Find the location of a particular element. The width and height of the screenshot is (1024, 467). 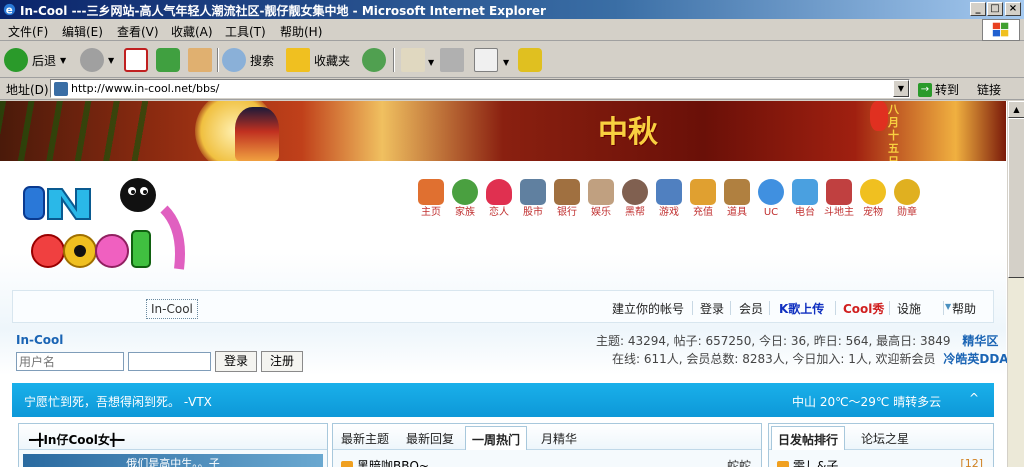

heart-icon is located at coordinates (499, 192).